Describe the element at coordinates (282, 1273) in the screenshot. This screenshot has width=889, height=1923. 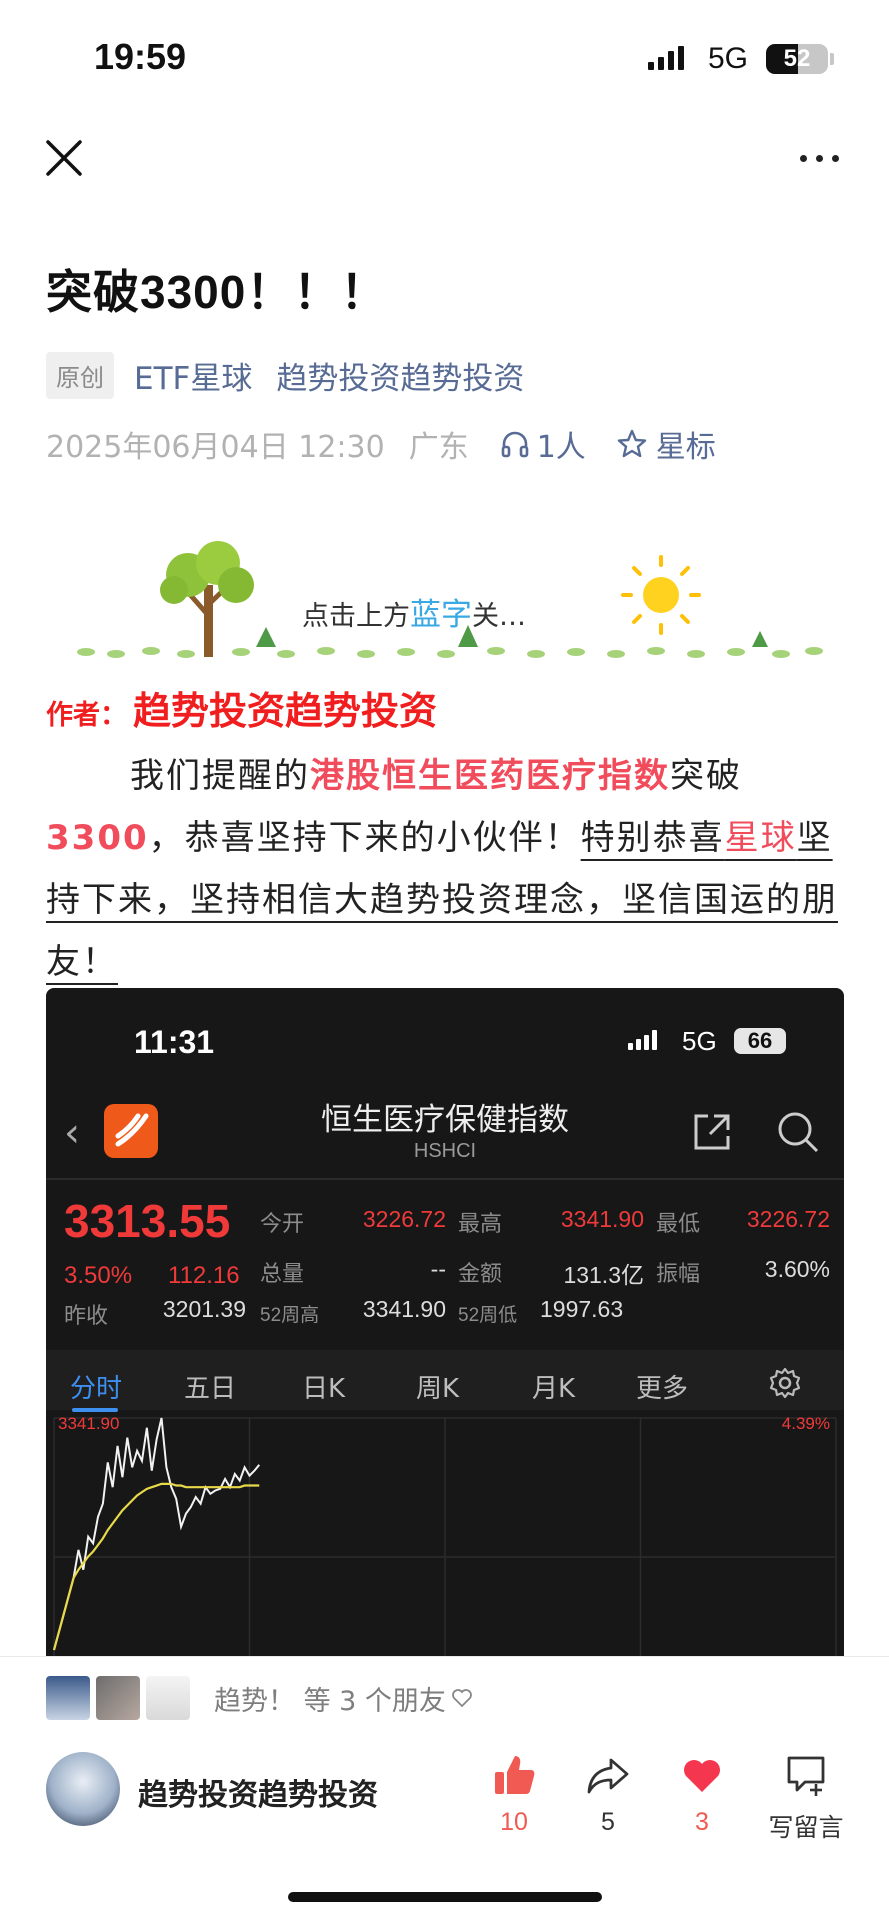
I see `label-volume: 总量` at that location.